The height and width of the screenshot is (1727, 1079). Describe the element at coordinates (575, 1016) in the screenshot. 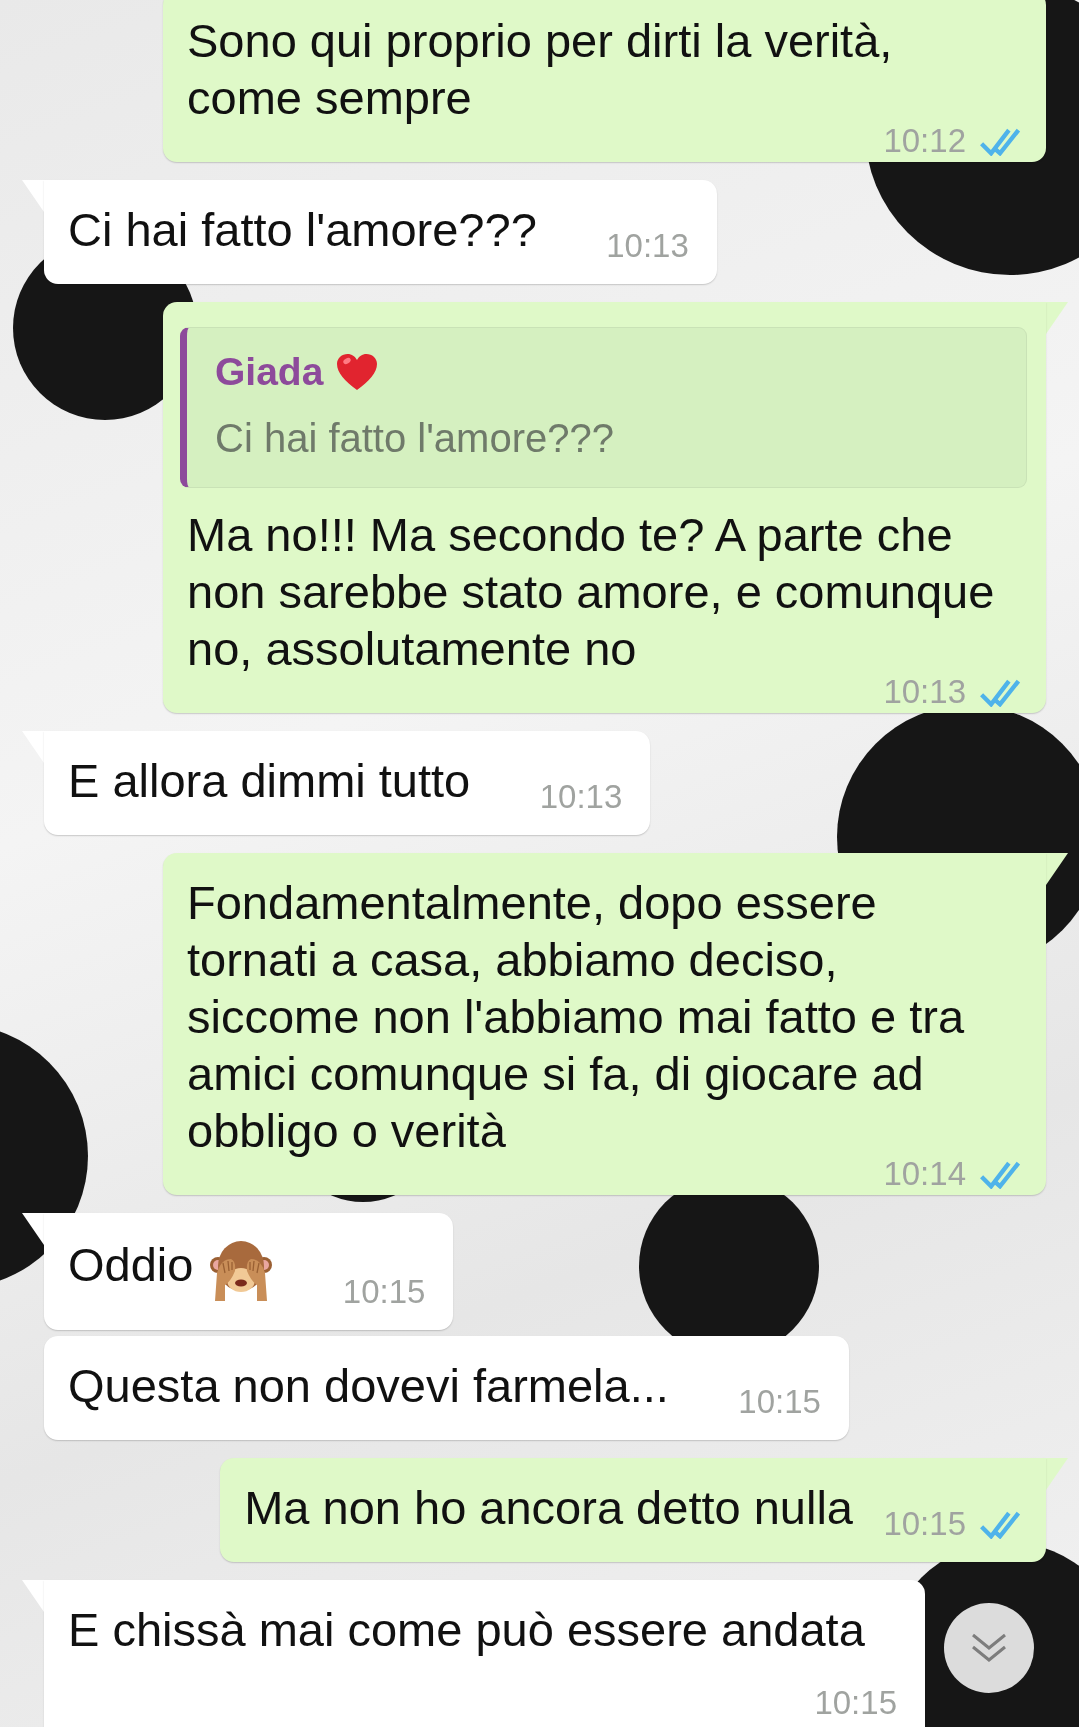

I see `message-text: Fondamentalmente, dopo essere tornati a casa, abbiamo deciso, siccome non l'abbiamo mai fatto e tra amici comunque si fa, di giocare ad obbligo o verità` at that location.